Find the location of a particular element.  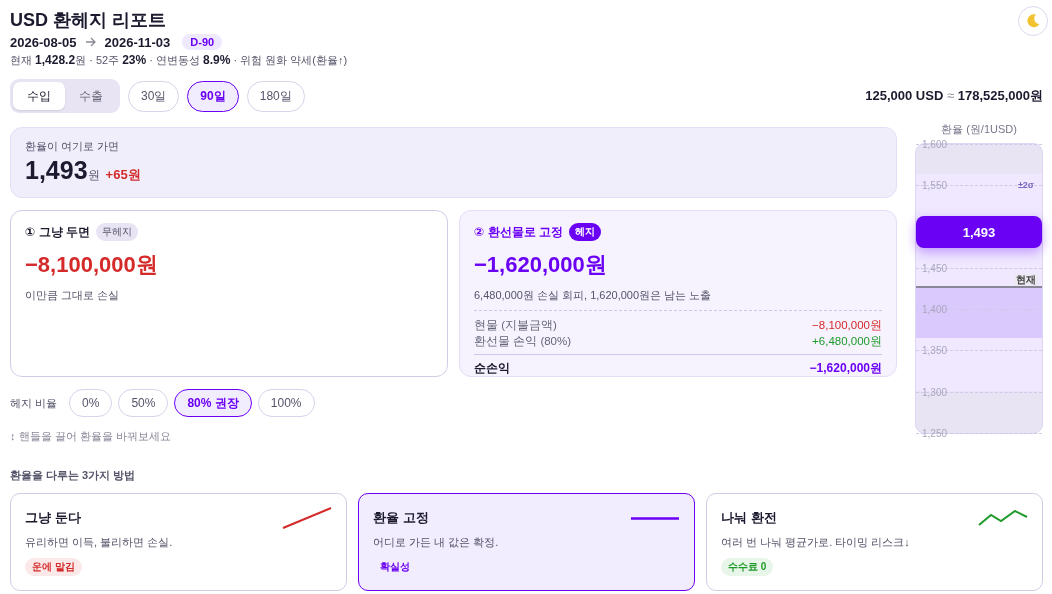

target-label: 환율이 여기로 가면 is located at coordinates (73, 146).